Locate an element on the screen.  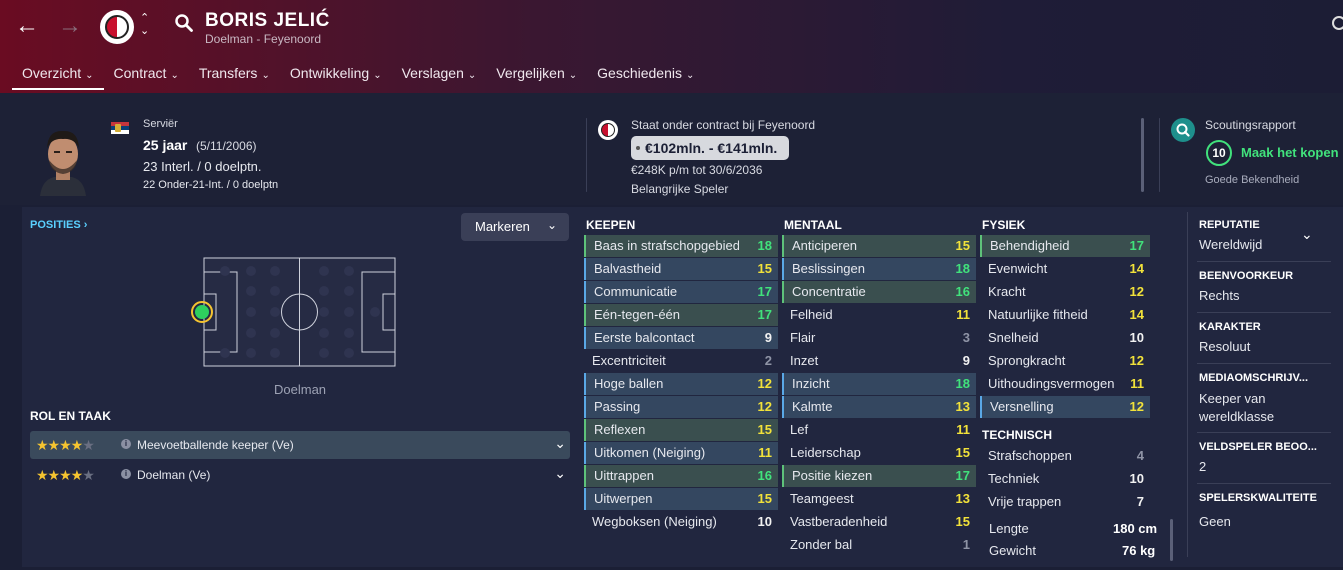
technisch-title: TECHNISCH is located at coordinates (1017, 435).